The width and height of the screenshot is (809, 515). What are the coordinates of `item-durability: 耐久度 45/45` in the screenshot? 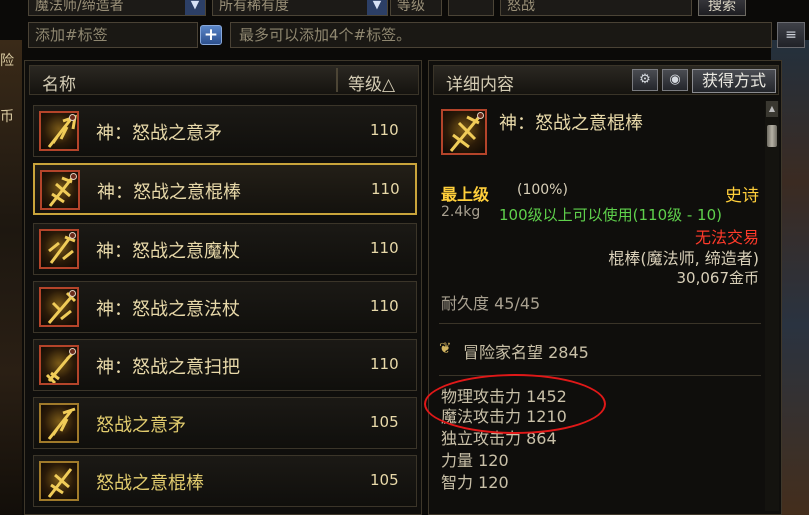 It's located at (491, 303).